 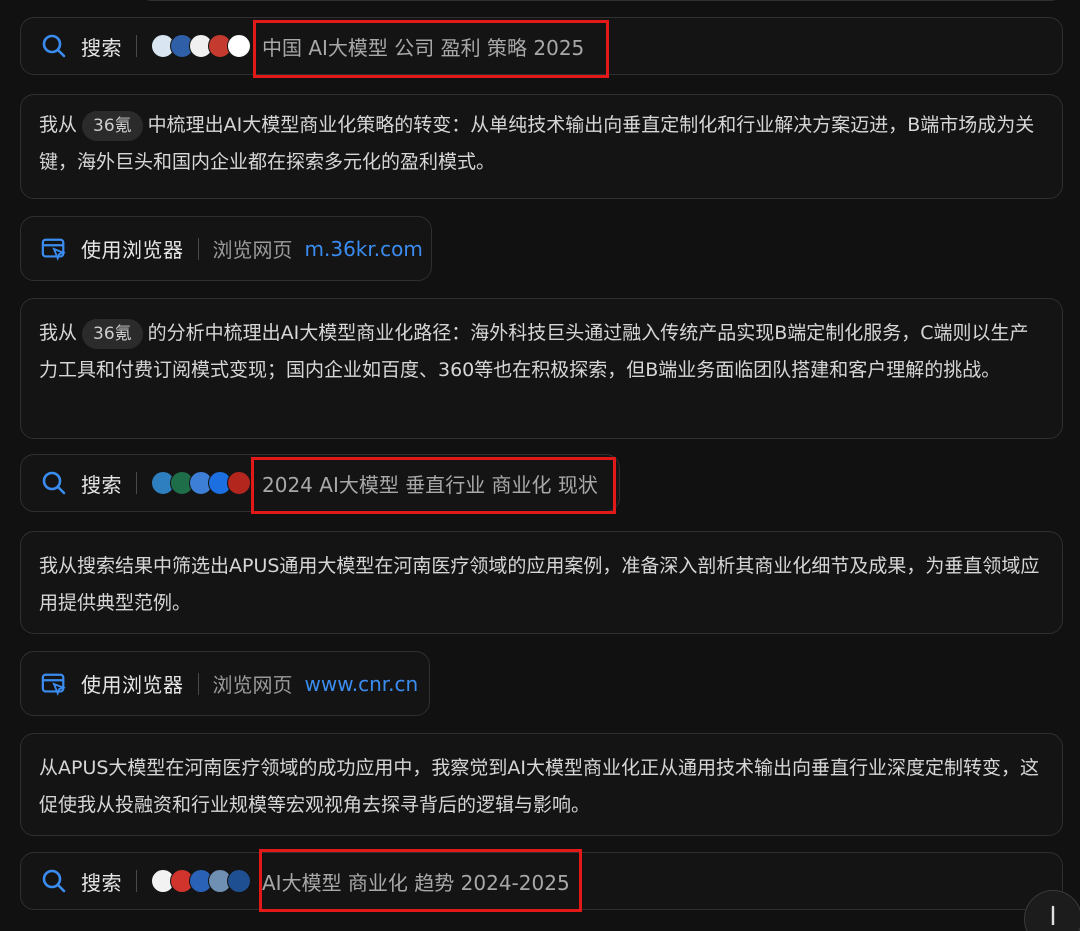 I want to click on browsed-url: m.36kr.com, so click(x=364, y=249).